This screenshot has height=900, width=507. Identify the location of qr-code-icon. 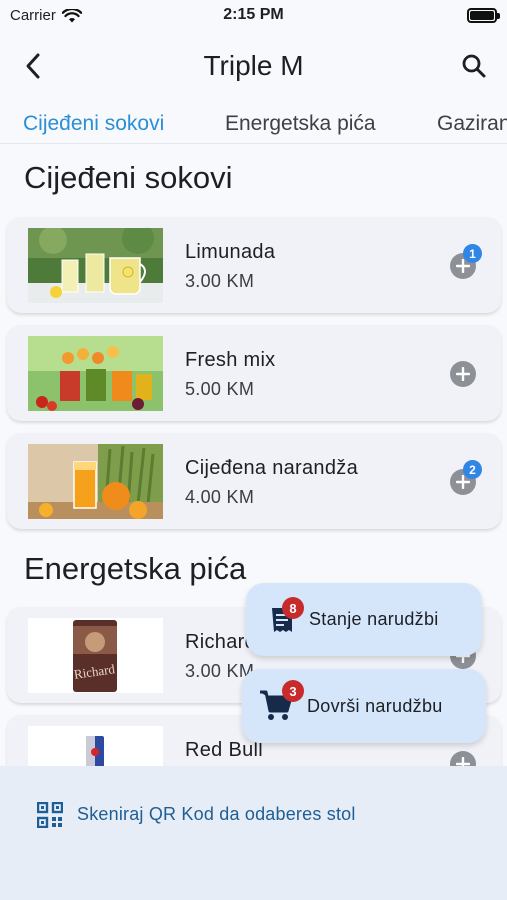
(50, 815).